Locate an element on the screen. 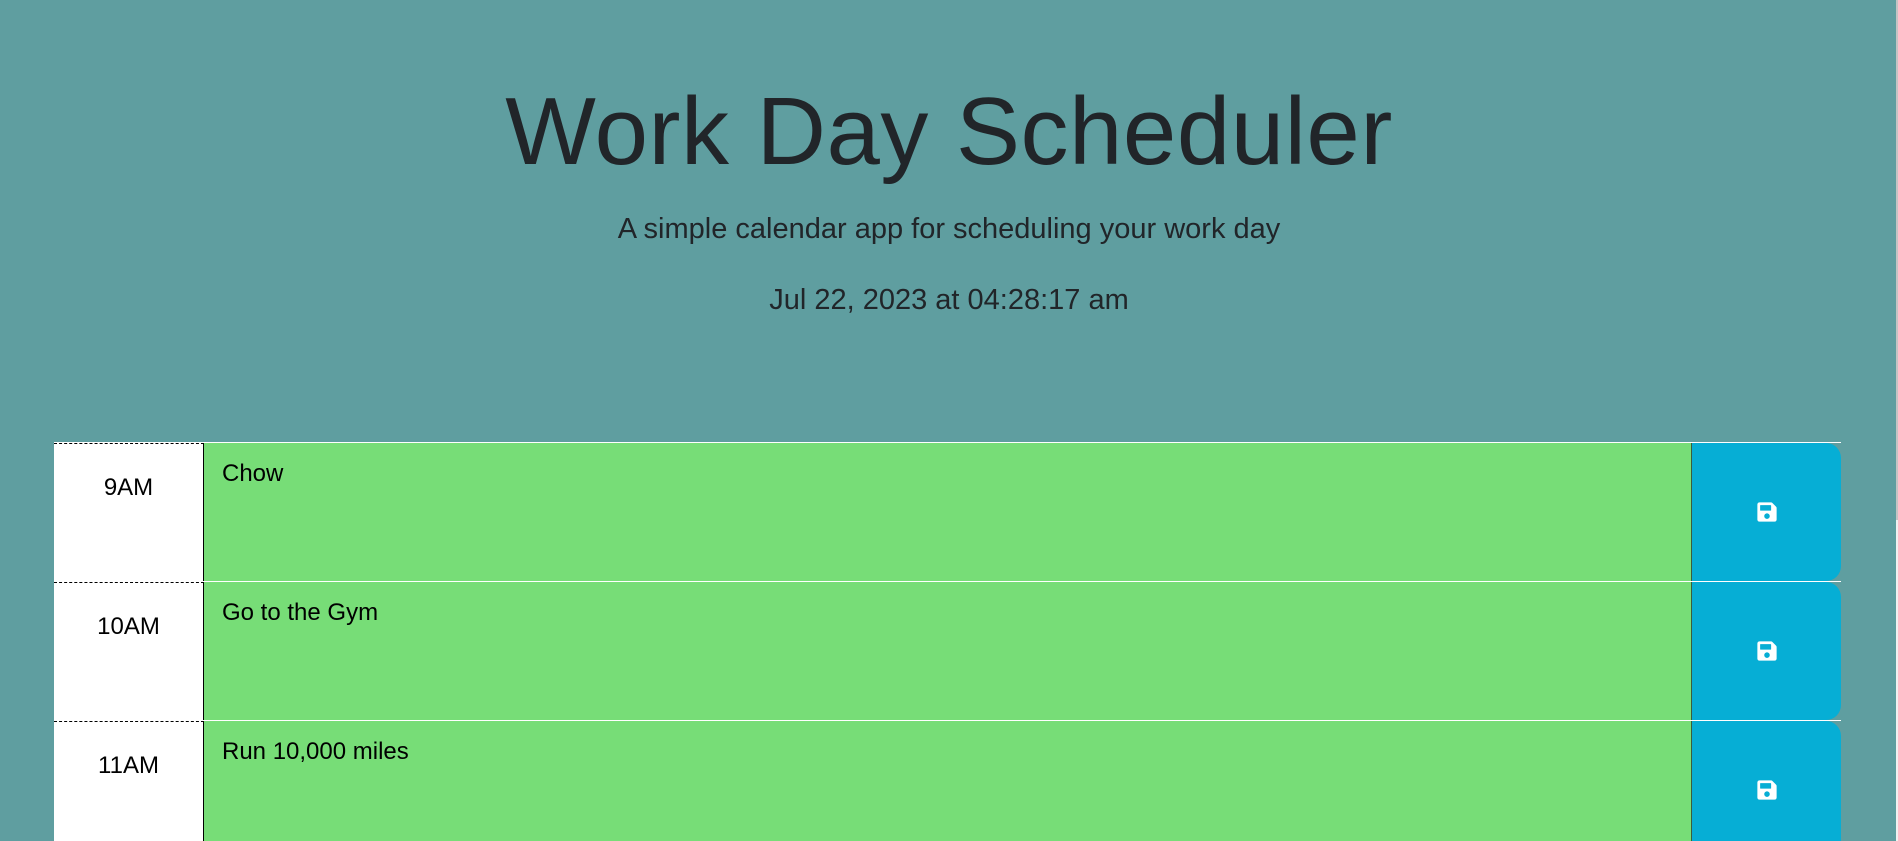  page-title: Work Day Scheduler is located at coordinates (949, 131).